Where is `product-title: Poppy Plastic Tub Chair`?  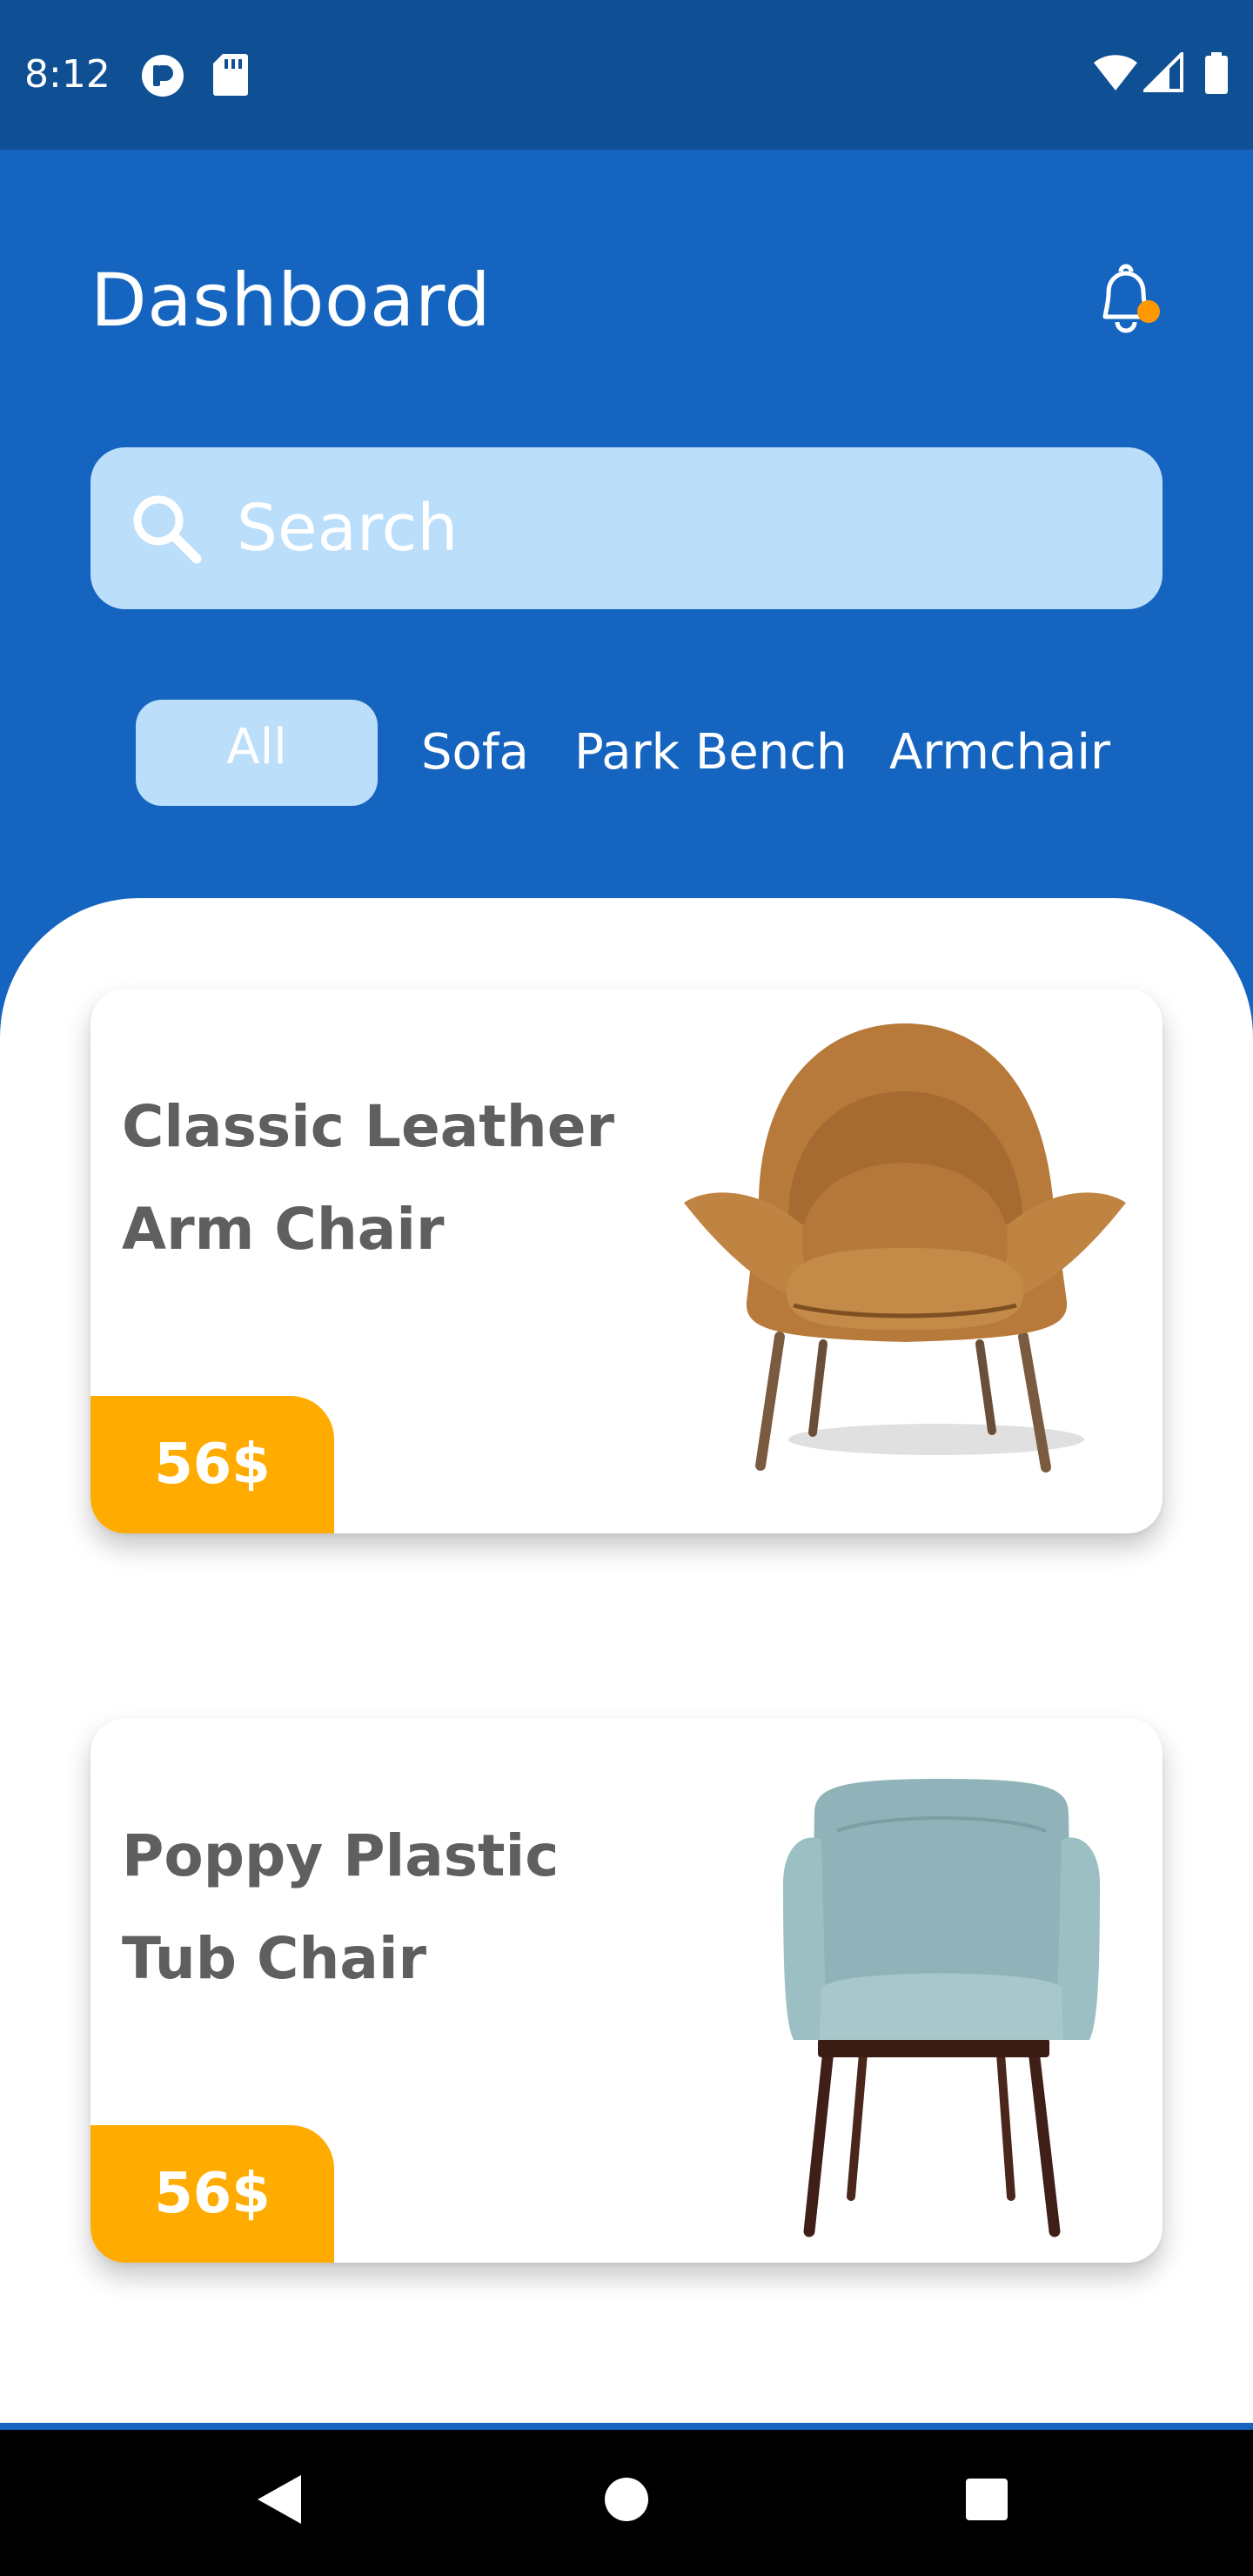
product-title: Poppy Plastic Tub Chair is located at coordinates (401, 1907).